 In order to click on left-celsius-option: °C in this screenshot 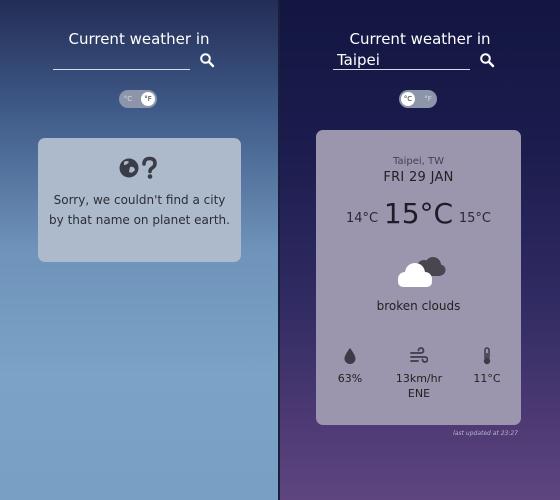, I will do `click(128, 99)`.